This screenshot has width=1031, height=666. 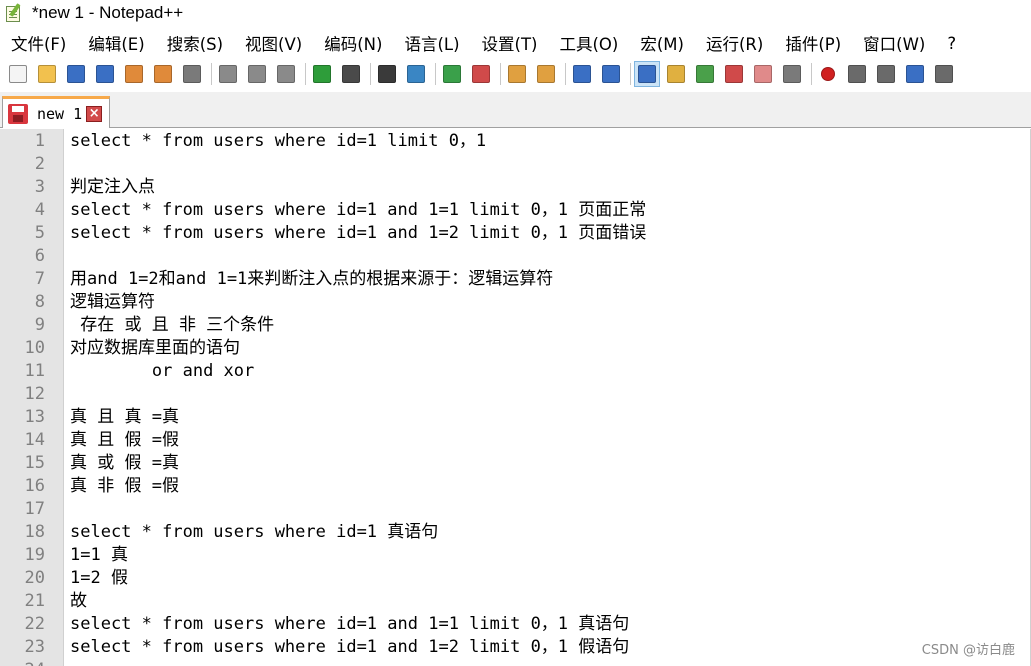 I want to click on menu-item-6: 设置(T), so click(x=510, y=43).